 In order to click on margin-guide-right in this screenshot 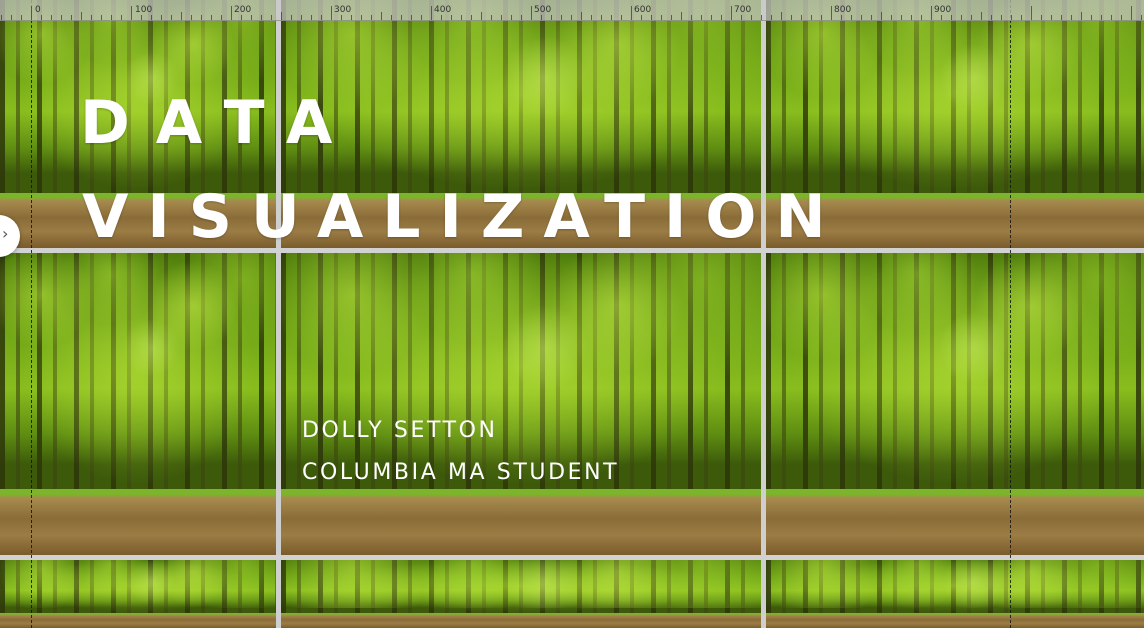, I will do `click(1010, 314)`.